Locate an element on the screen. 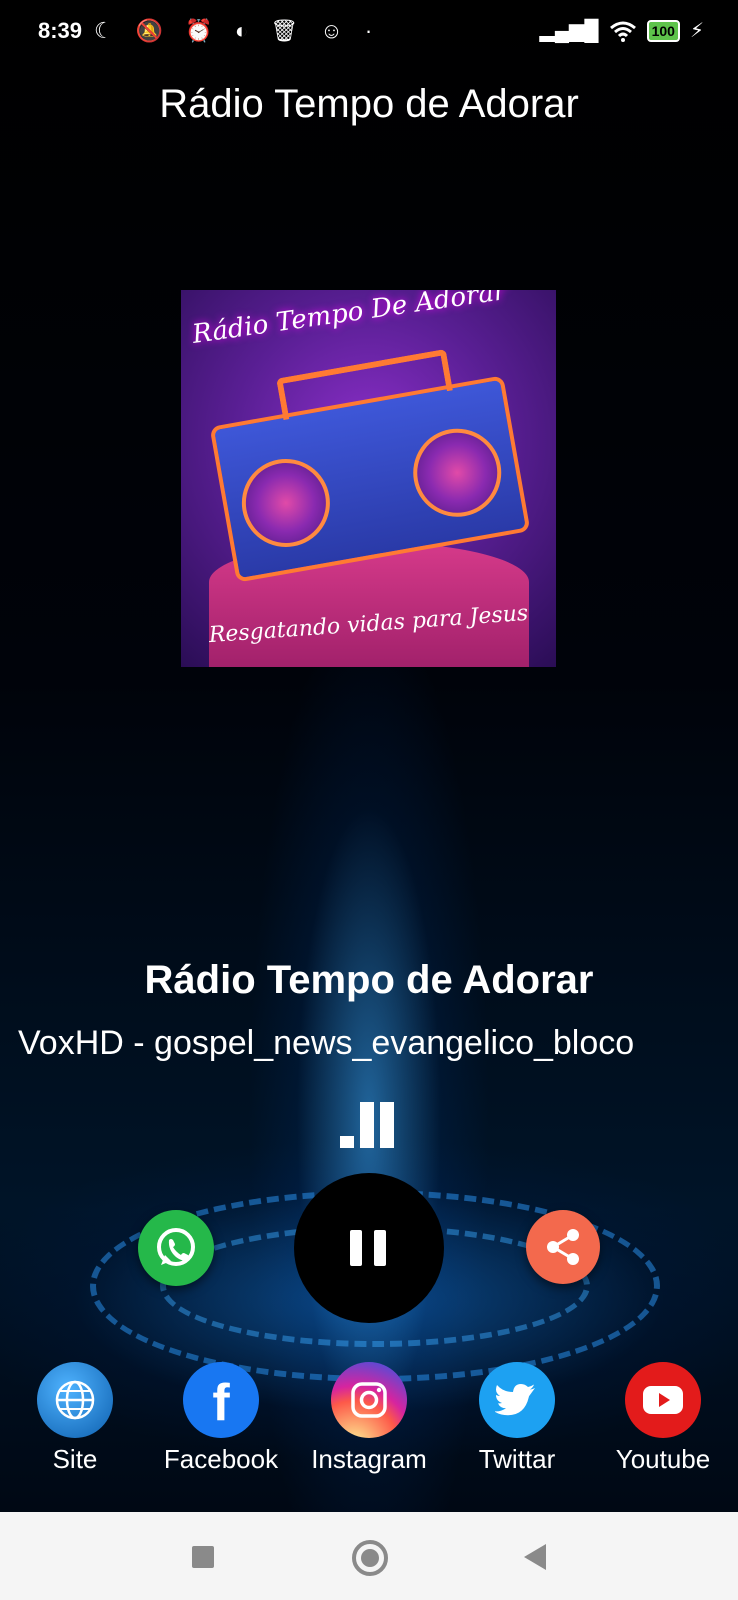  social-site: Site is located at coordinates (75, 1418).